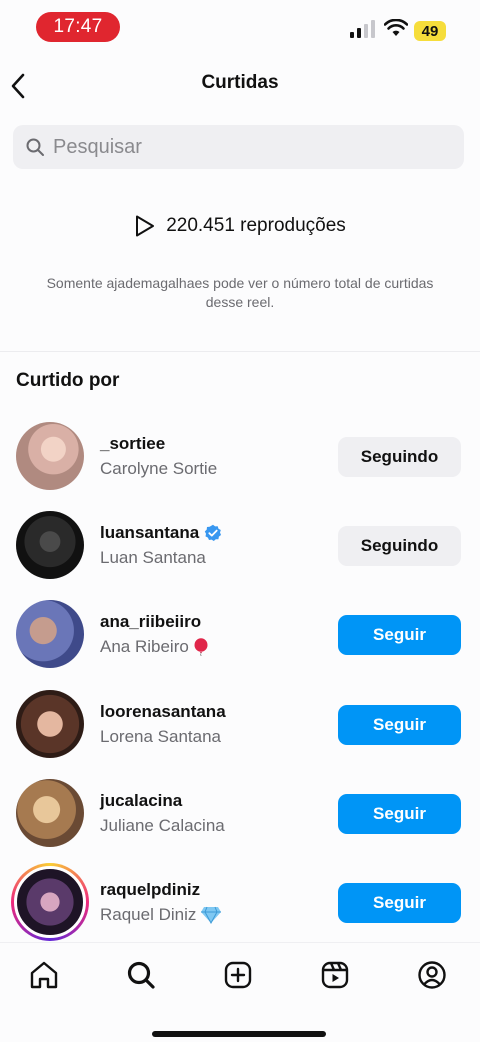 The height and width of the screenshot is (1042, 480). I want to click on search-bar, so click(238, 147).